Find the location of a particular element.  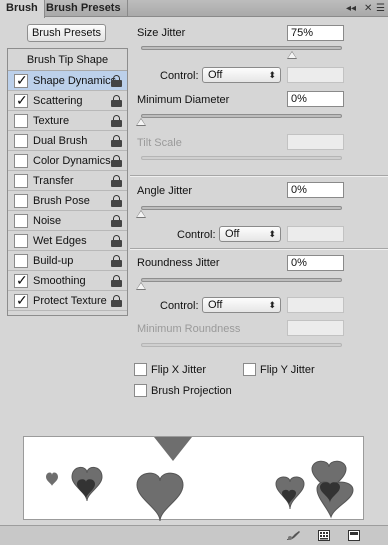

flip-x-jitter-label: Flip X Jitter is located at coordinates (179, 370).